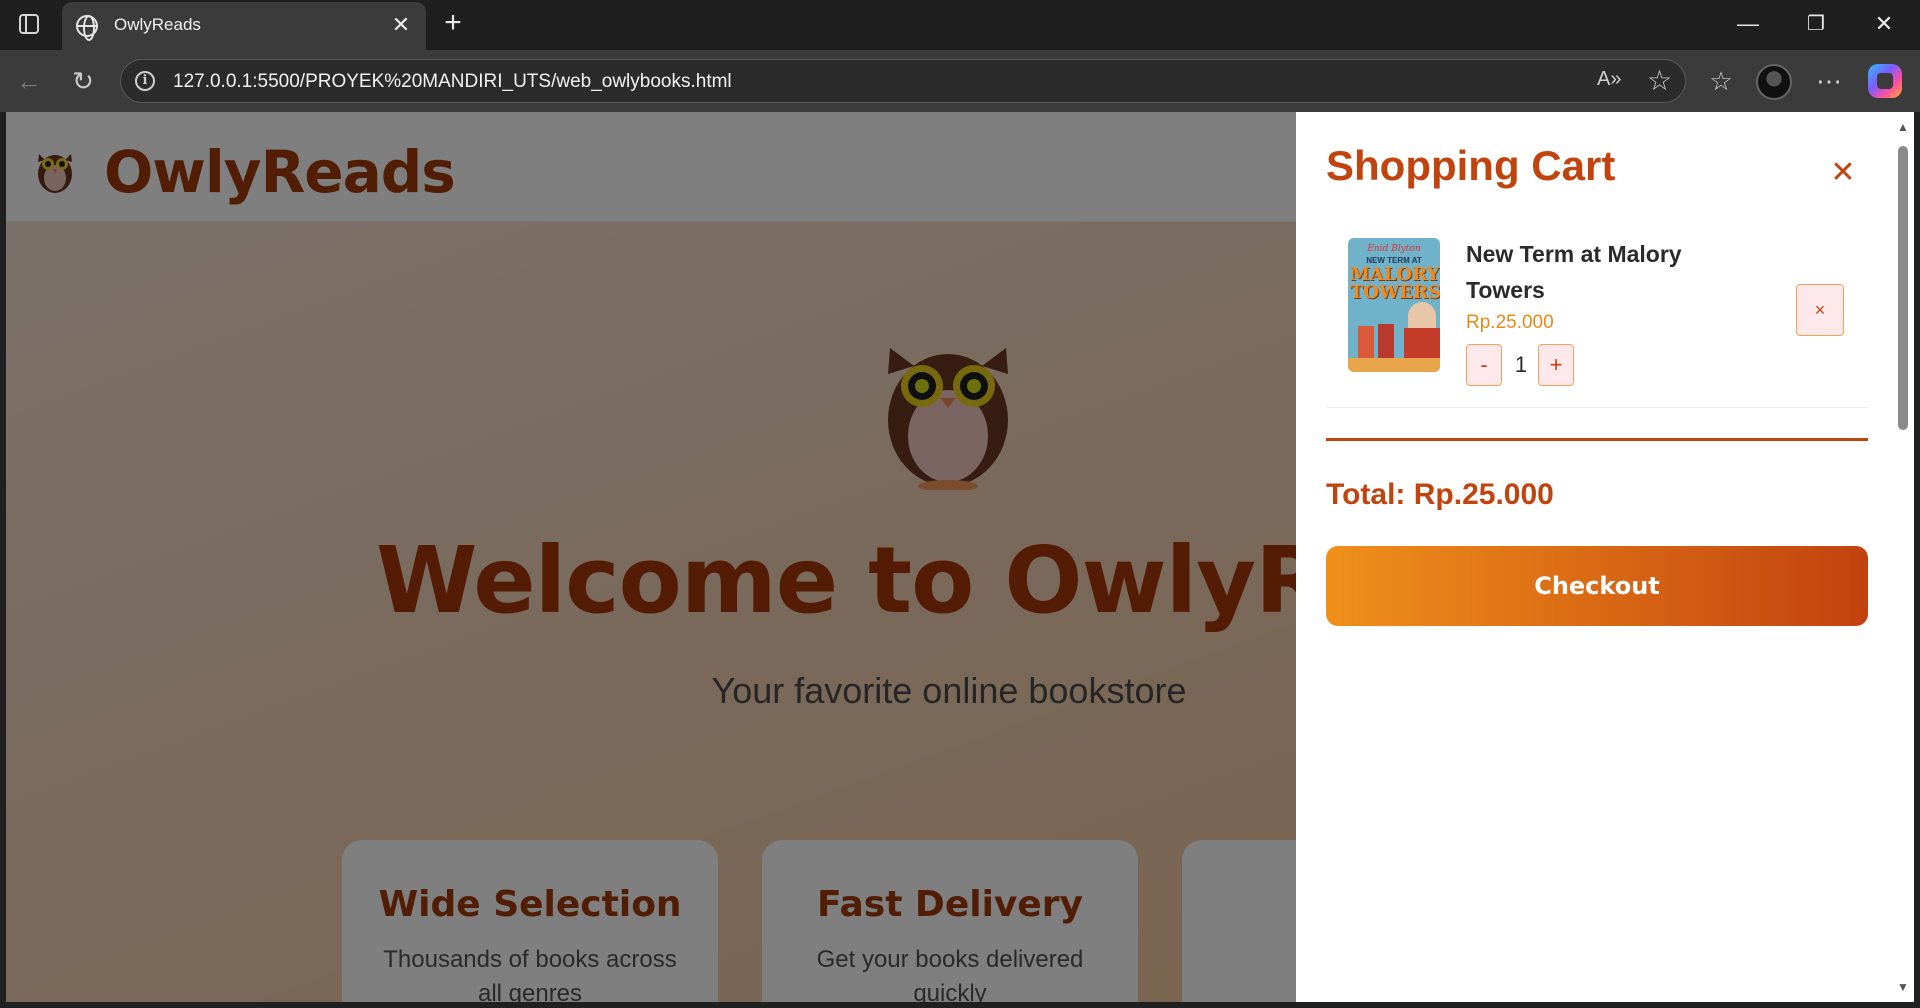  What do you see at coordinates (1820, 310) in the screenshot?
I see `remove-item-button: ×` at bounding box center [1820, 310].